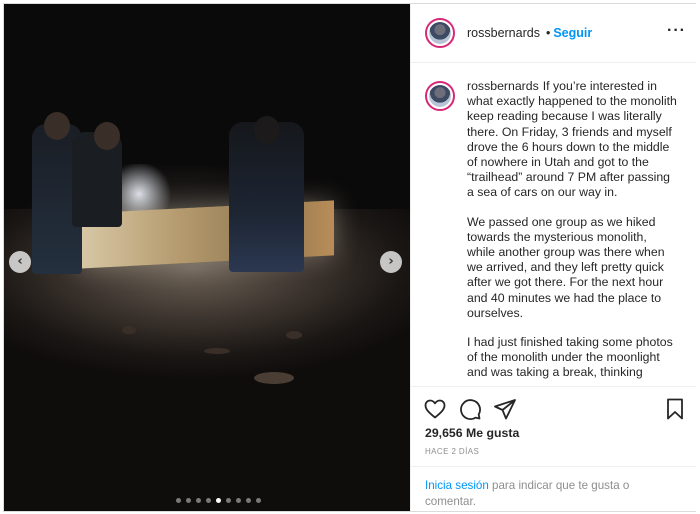 This screenshot has width=700, height=514. Describe the element at coordinates (20, 262) in the screenshot. I see `carousel-prev-button: ‹` at that location.